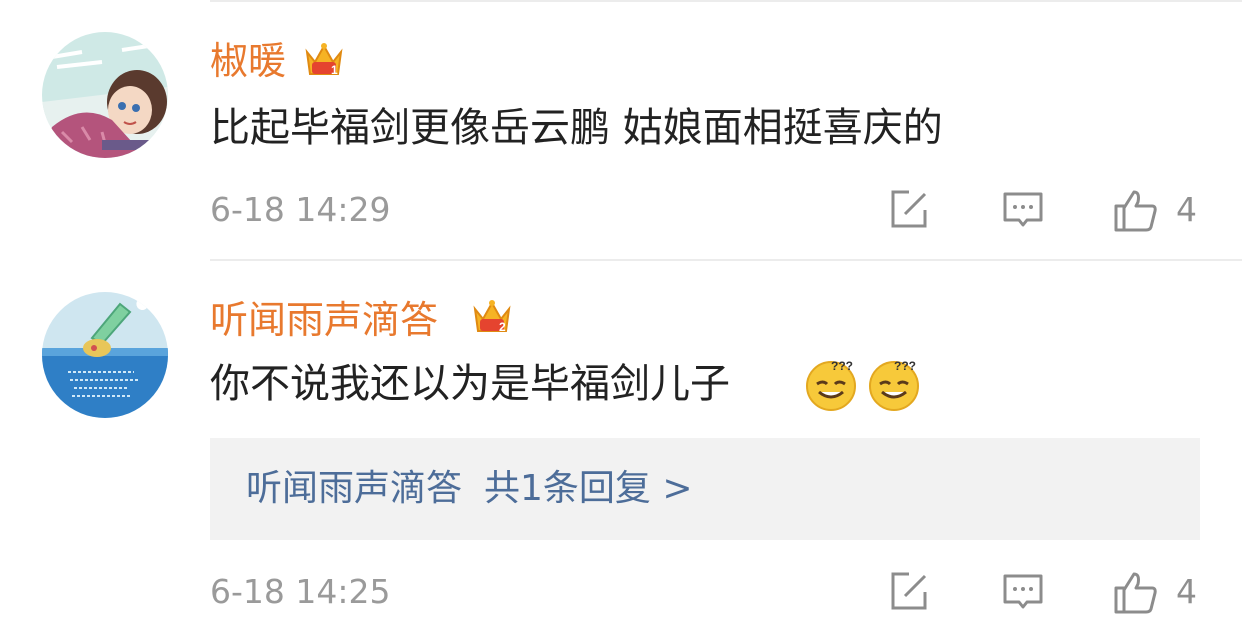  I want to click on comment-divider, so click(726, 260).